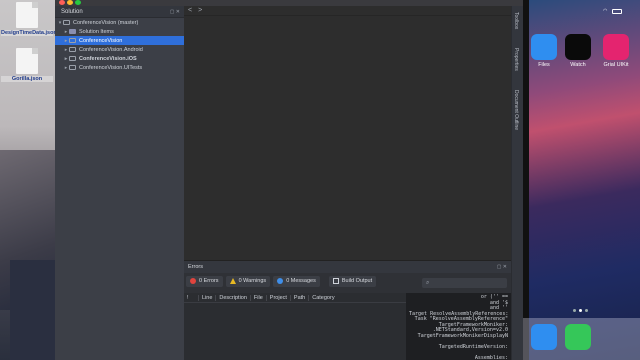 Image resolution: width=640 pixels, height=360 pixels. Describe the element at coordinates (464, 283) in the screenshot. I see `errors-search-input: ⌕` at that location.